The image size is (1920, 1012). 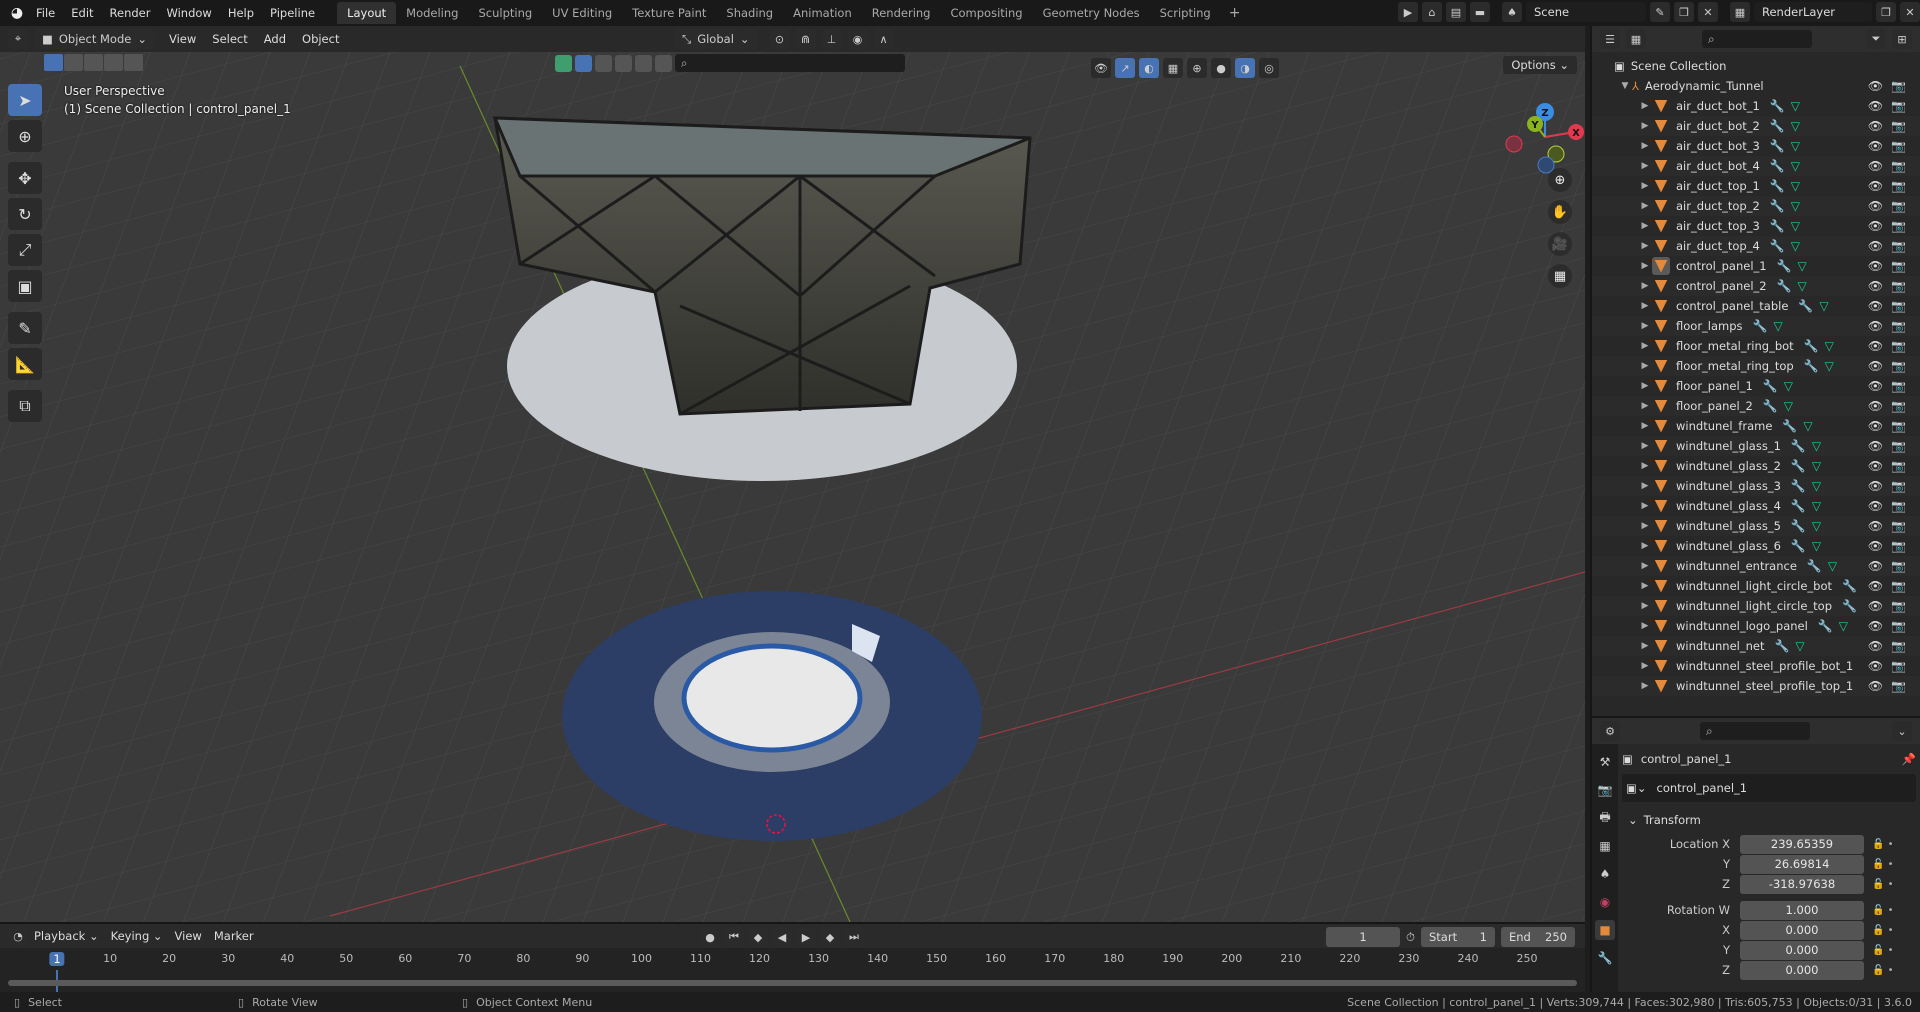 What do you see at coordinates (1756, 486) in the screenshot?
I see `outliner-object-row: ▶ windtunel_glass_3 🔧 ▽ 👁 📷` at bounding box center [1756, 486].